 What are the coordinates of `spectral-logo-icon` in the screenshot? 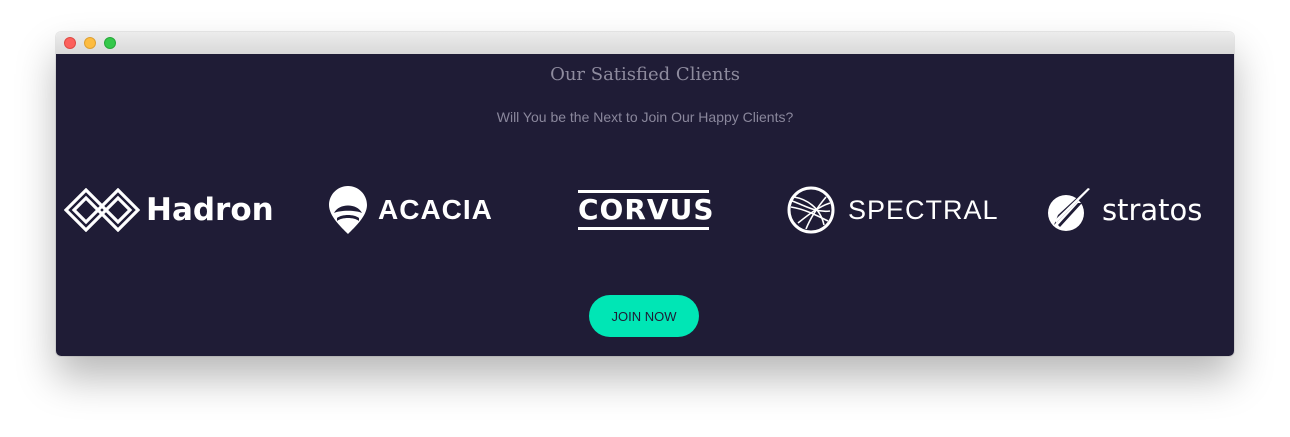 It's located at (811, 210).